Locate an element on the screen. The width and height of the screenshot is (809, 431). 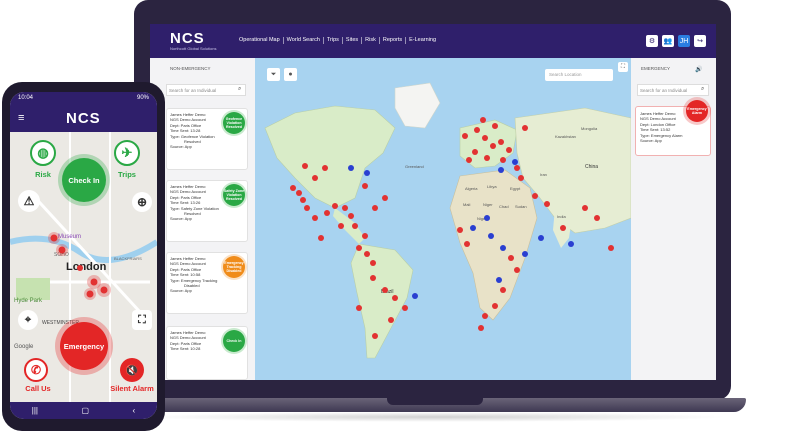
phone-icon: ✆ is located at coordinates (36, 370).